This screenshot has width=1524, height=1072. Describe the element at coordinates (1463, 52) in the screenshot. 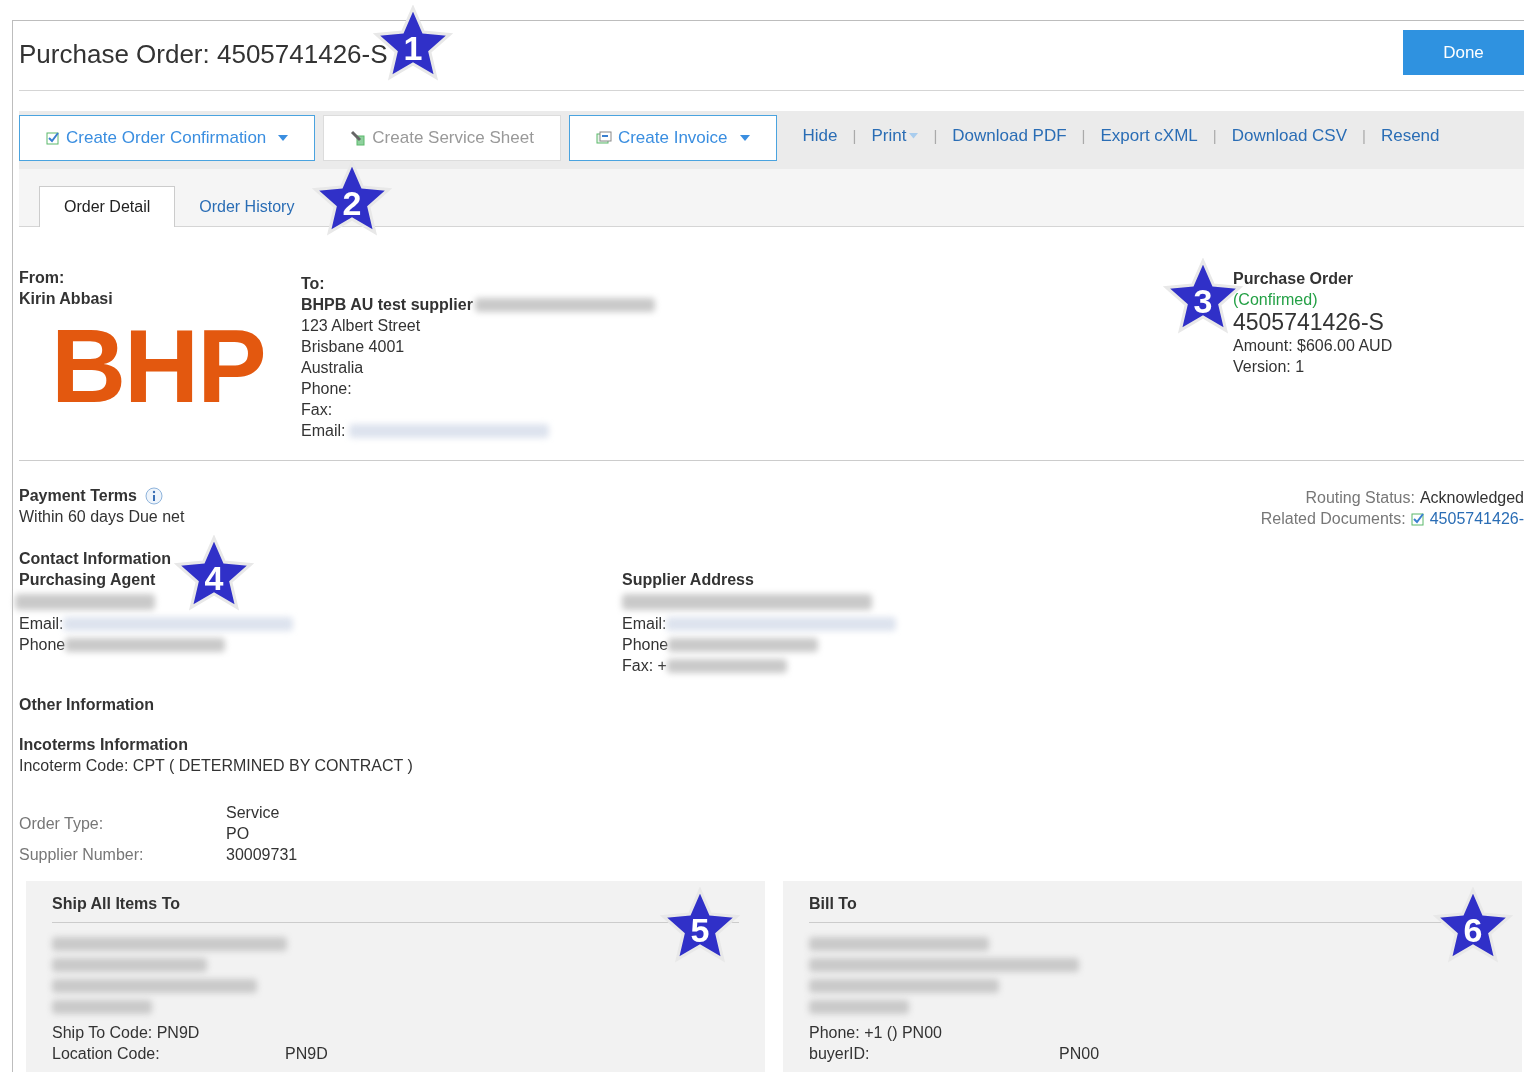

I see `done-button: Done` at that location.